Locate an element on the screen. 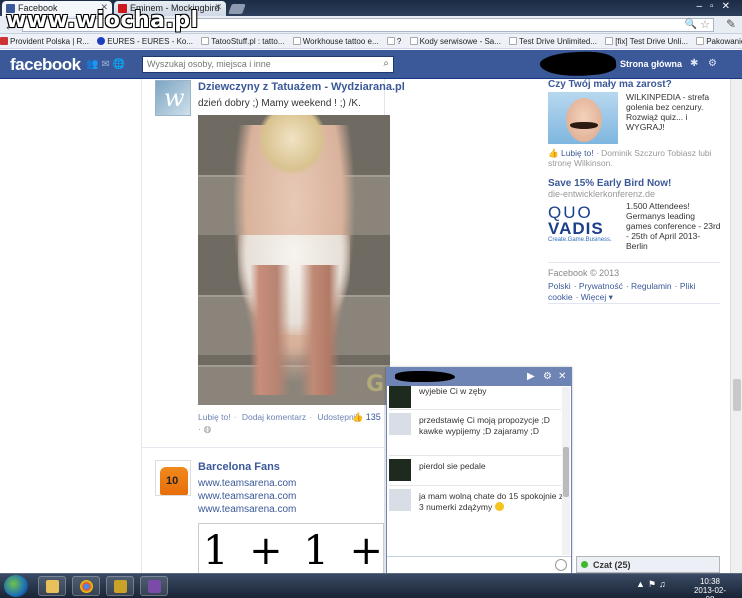  window-controls: –▫✕ is located at coordinates (718, 6).